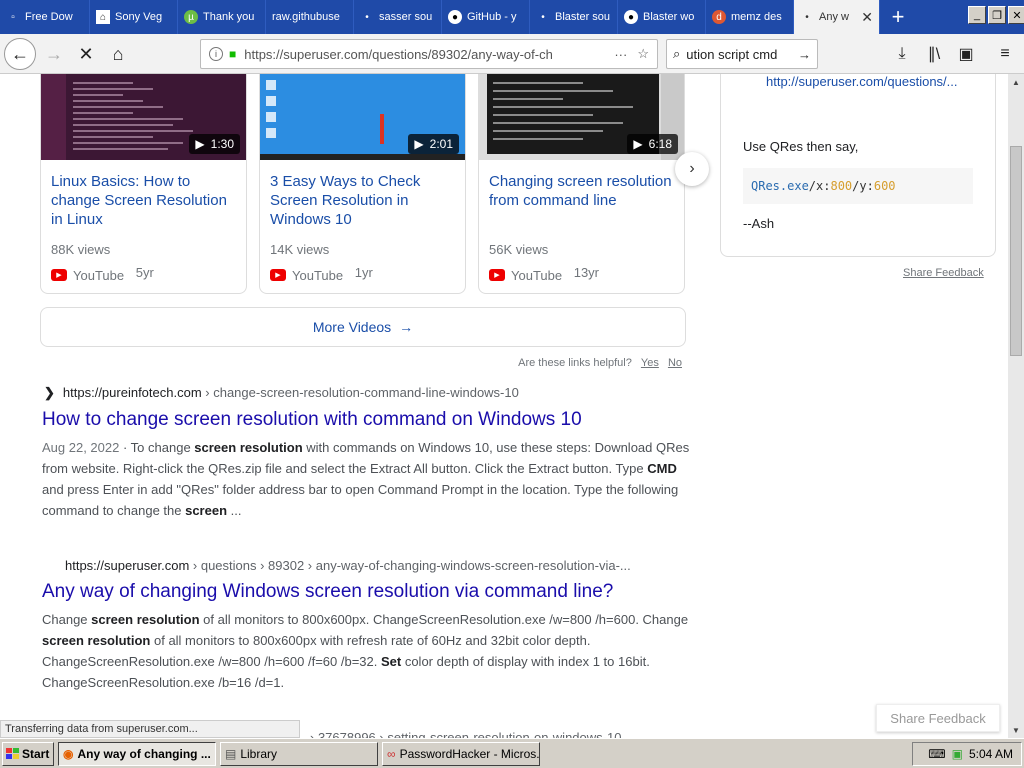 Image resolution: width=1024 pixels, height=768 pixels. Describe the element at coordinates (1016, 730) in the screenshot. I see `scroll-down-icon: ▼` at that location.